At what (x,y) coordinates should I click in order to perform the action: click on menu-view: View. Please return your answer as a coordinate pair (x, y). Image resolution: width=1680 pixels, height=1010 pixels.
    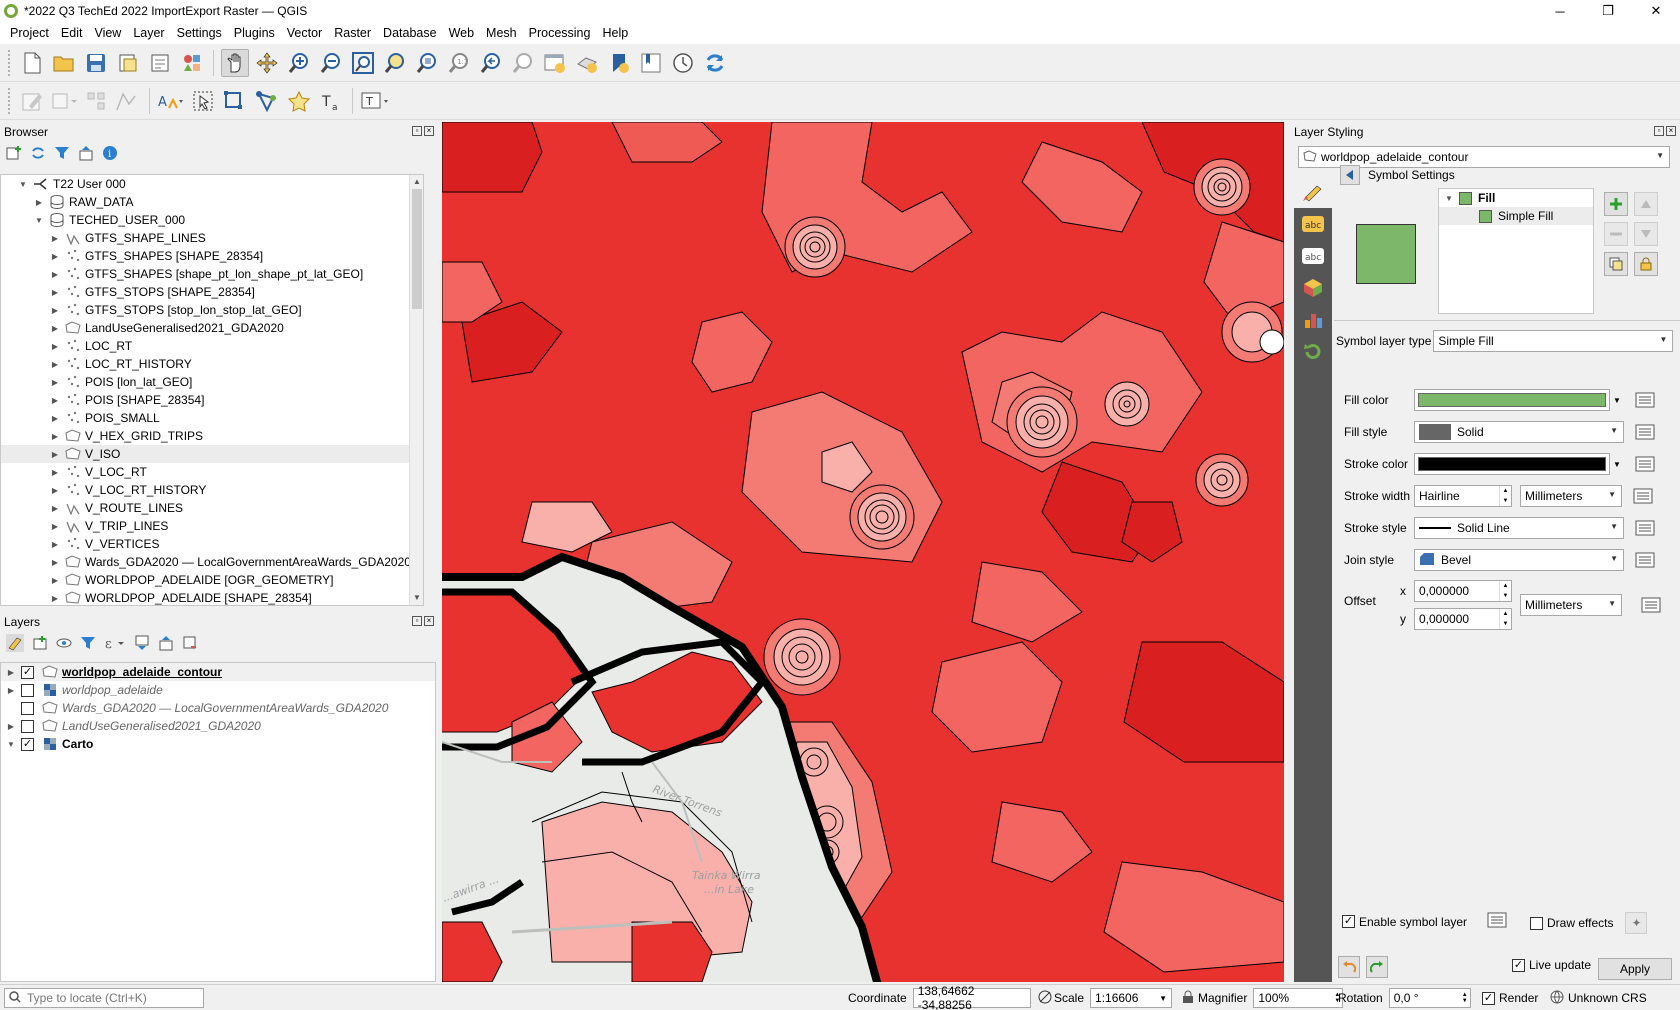
    Looking at the image, I should click on (107, 33).